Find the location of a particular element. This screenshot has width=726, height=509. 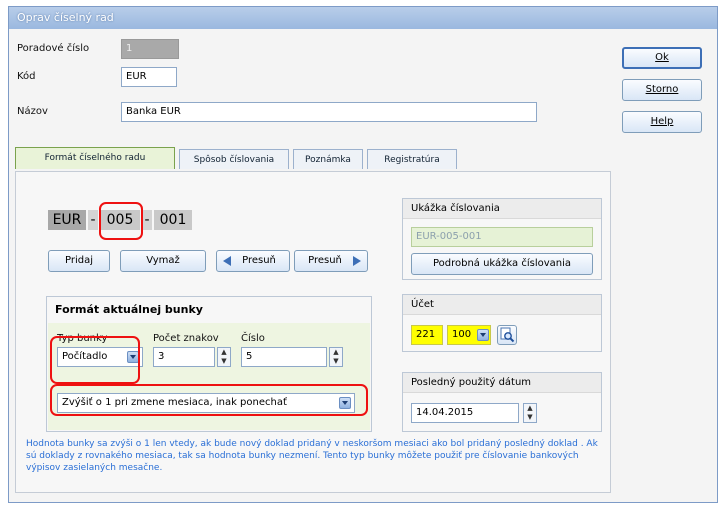

presun-left-label: Presuň is located at coordinates (259, 260).